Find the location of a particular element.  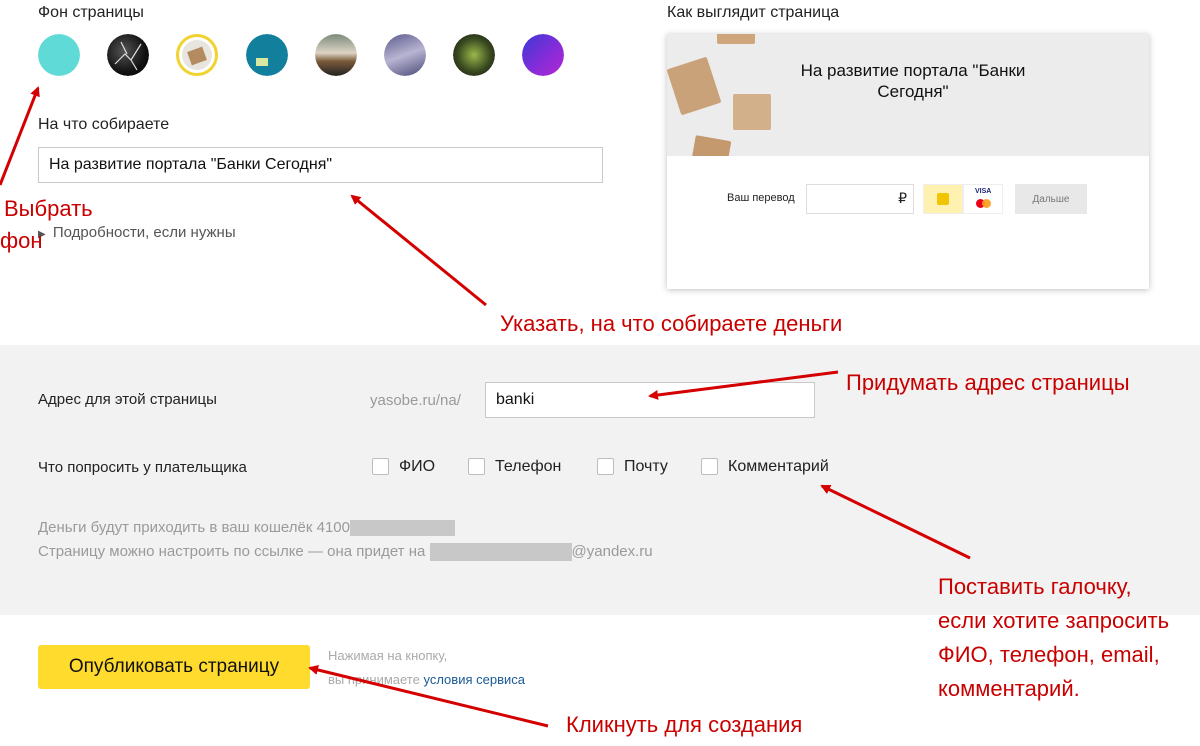

publish-note-2-text: вы принимаете is located at coordinates (374, 679).